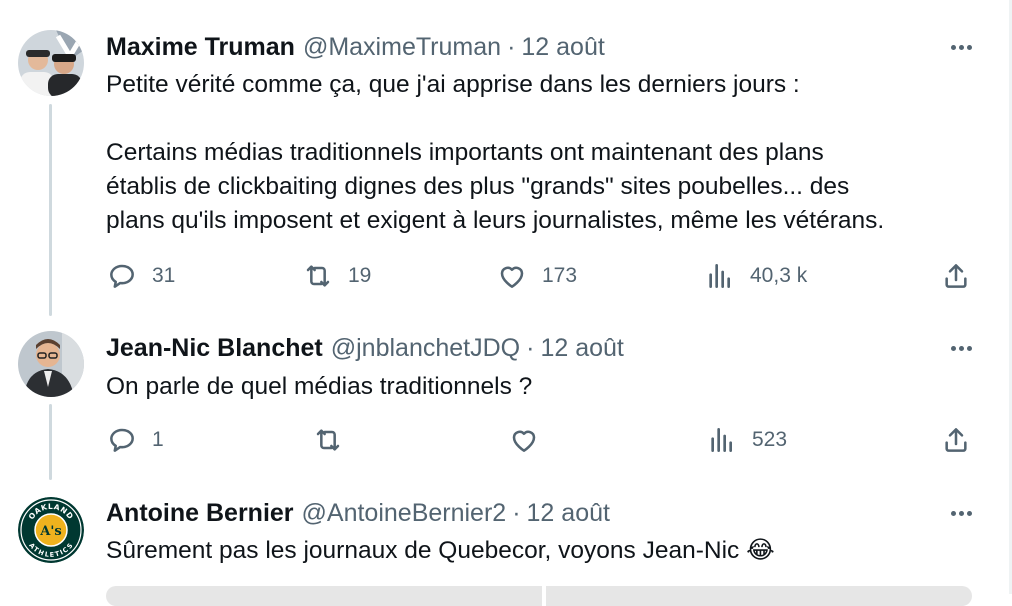 The image size is (1012, 606). I want to click on views-count: 523, so click(770, 439).